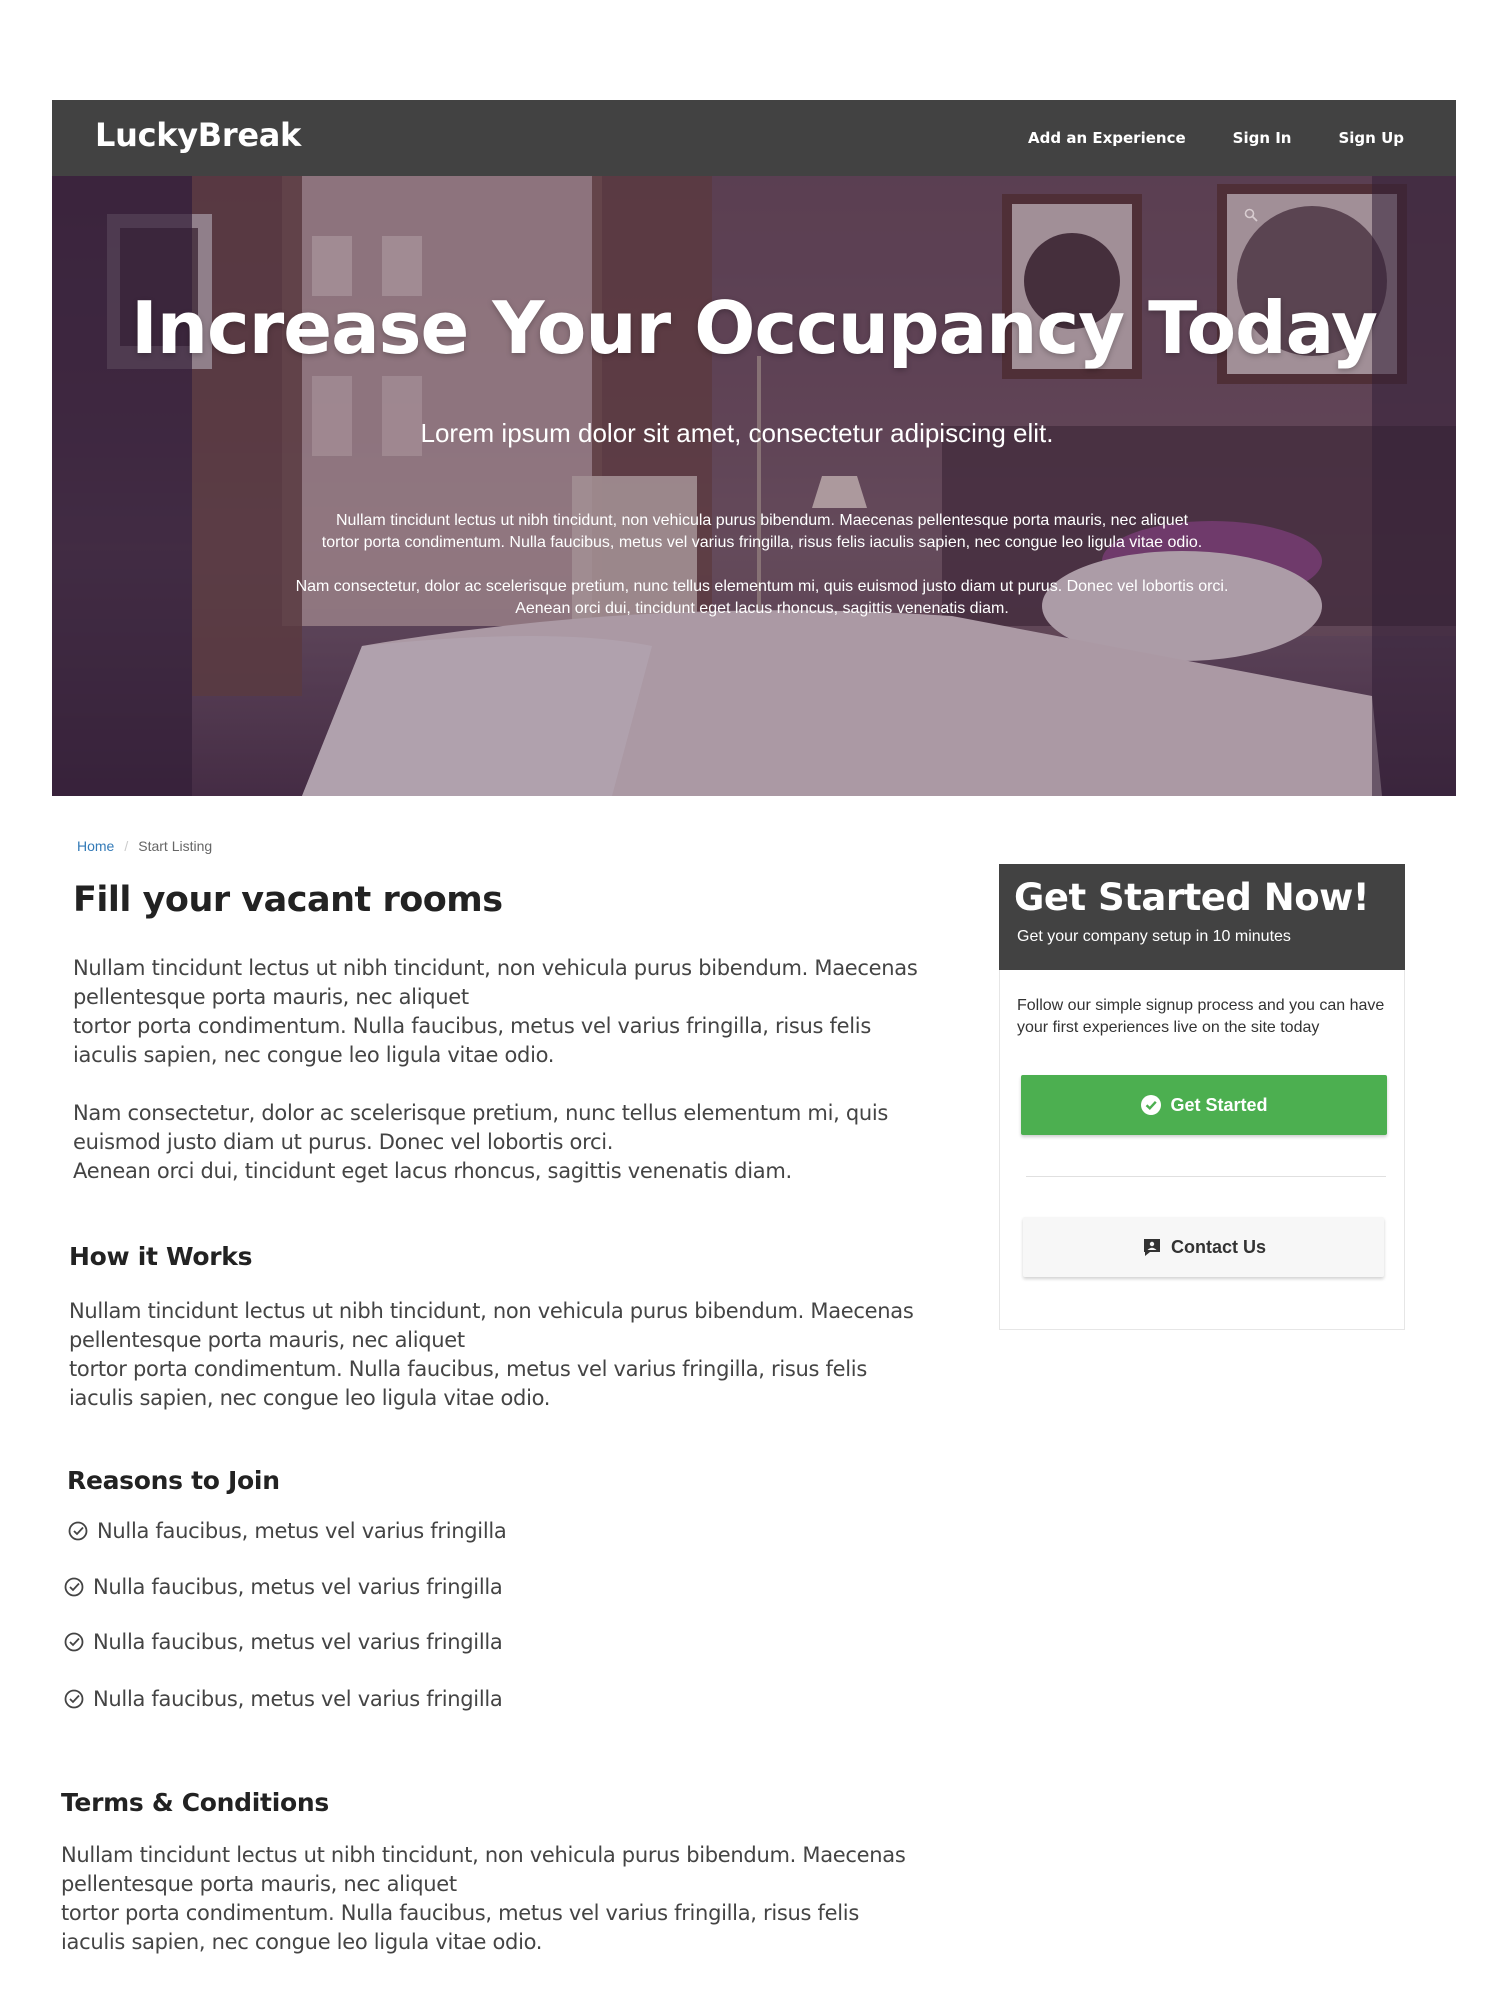 Image resolution: width=1510 pixels, height=1996 pixels. Describe the element at coordinates (1251, 215) in the screenshot. I see `search-icon` at that location.